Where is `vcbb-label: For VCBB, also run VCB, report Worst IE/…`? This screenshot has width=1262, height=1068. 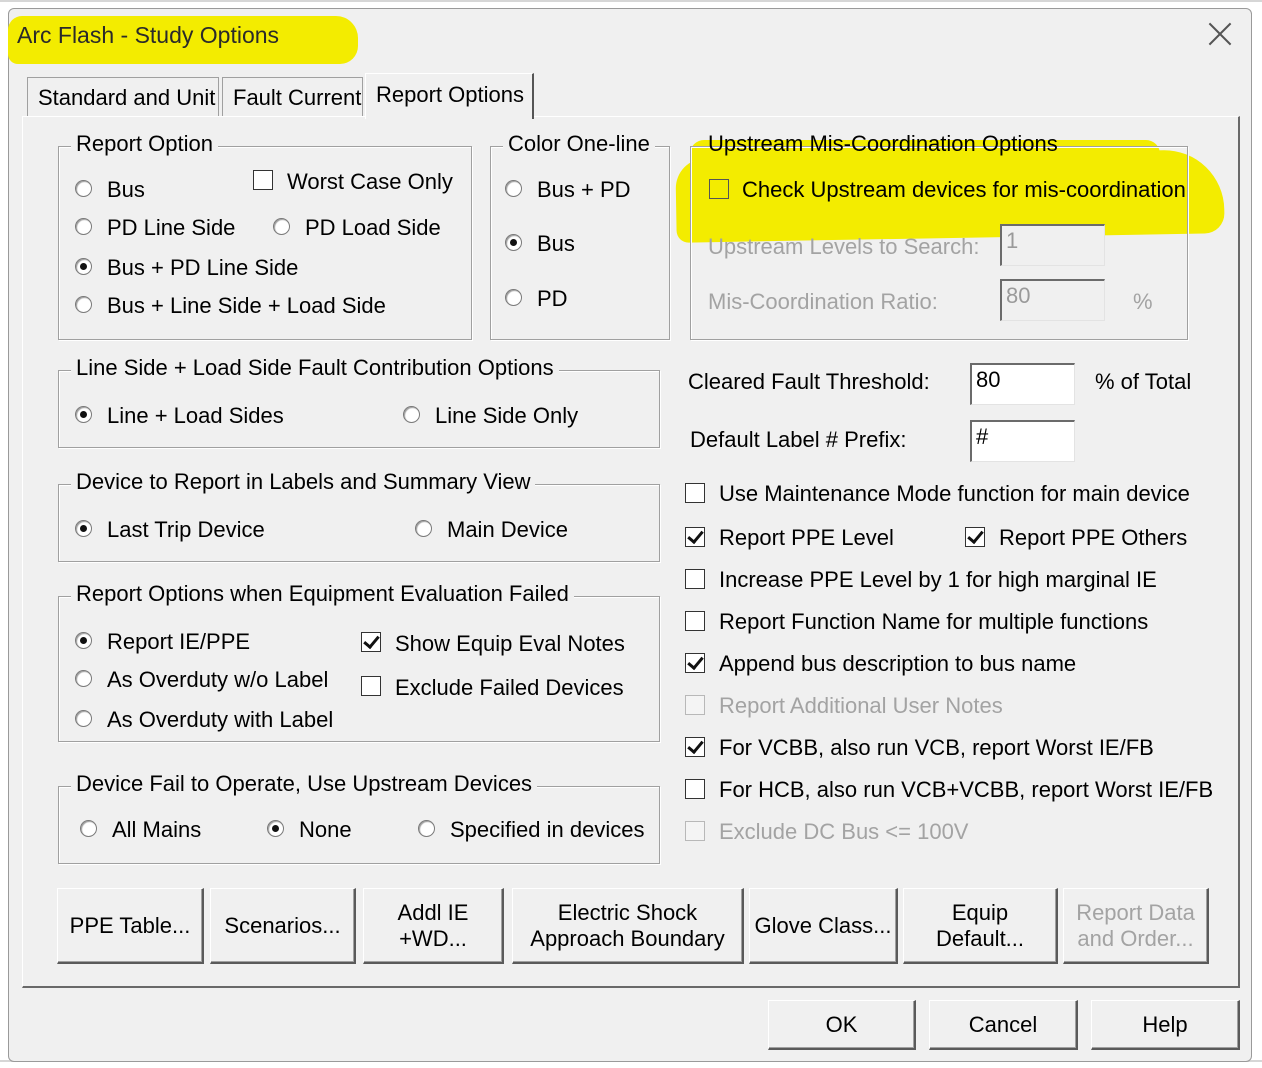 vcbb-label: For VCBB, also run VCB, report Worst IE/… is located at coordinates (936, 747).